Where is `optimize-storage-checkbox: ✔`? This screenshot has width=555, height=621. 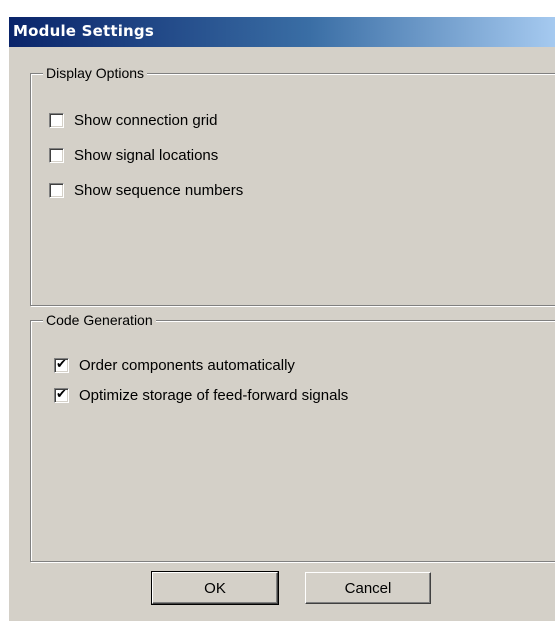 optimize-storage-checkbox: ✔ is located at coordinates (61, 394).